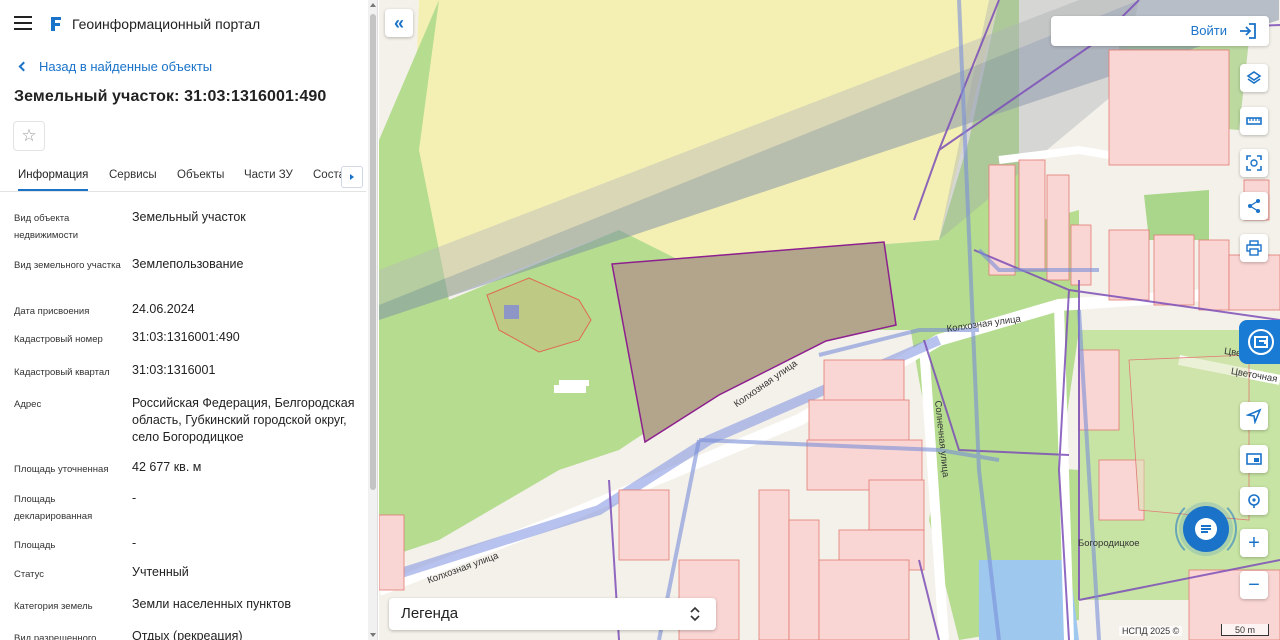  I want to click on map-scale-bar: 50 m, so click(1245, 630).